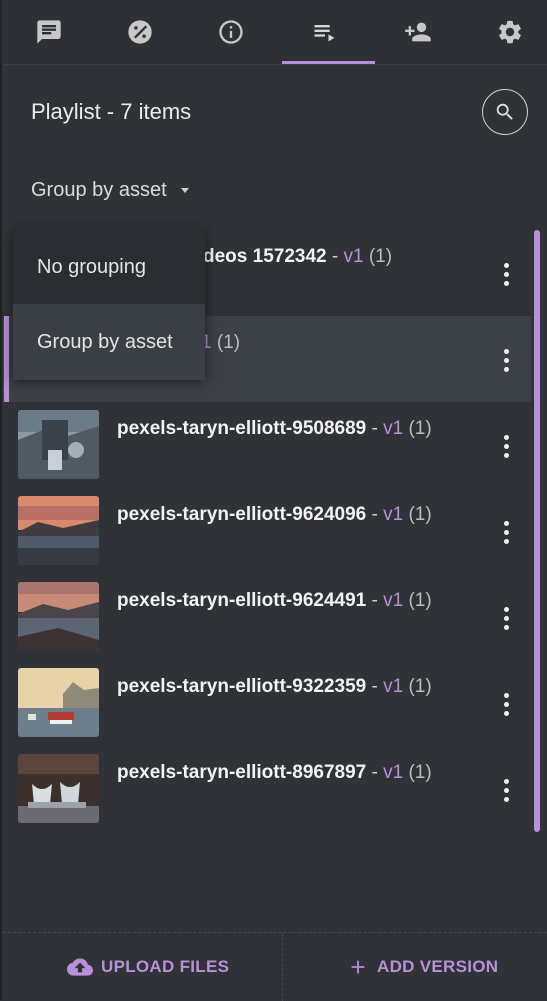 The height and width of the screenshot is (1001, 547). Describe the element at coordinates (267, 789) in the screenshot. I see `playlist-item: pexels-taryn-elliott-8967897 - v1 (1)` at that location.